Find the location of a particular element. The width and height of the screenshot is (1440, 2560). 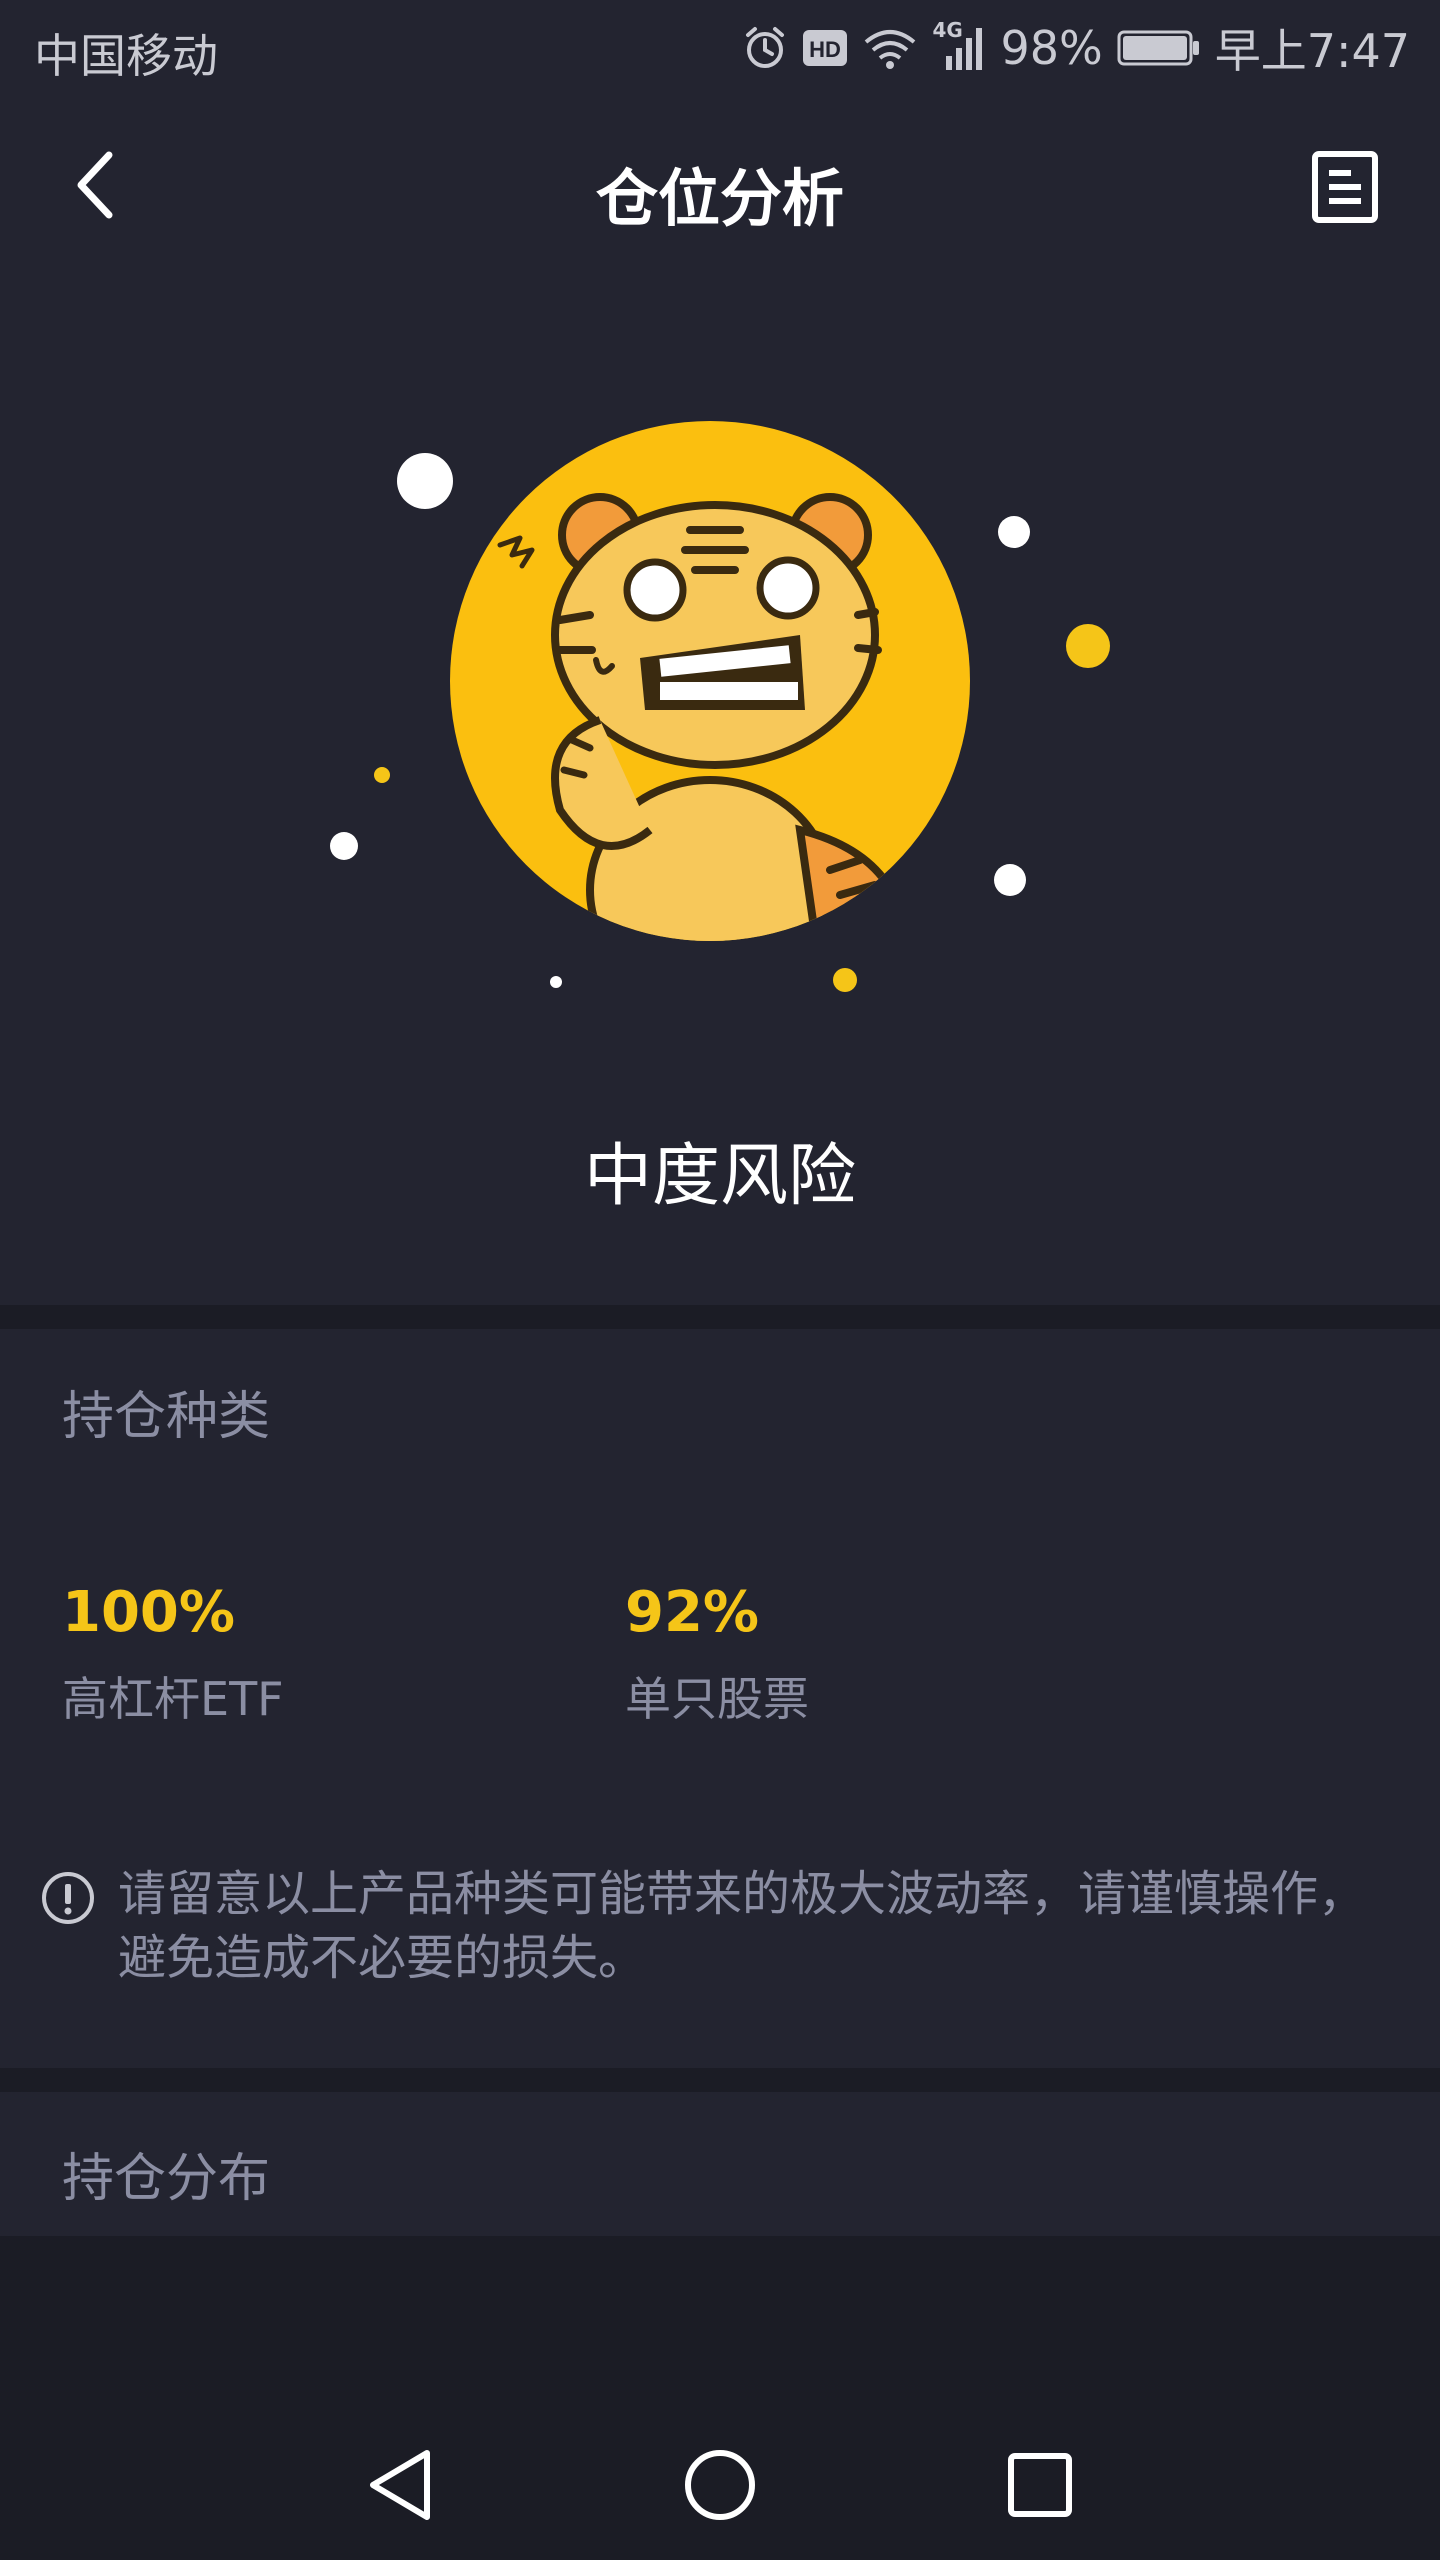

nav-recents-button is located at coordinates (1040, 2485).